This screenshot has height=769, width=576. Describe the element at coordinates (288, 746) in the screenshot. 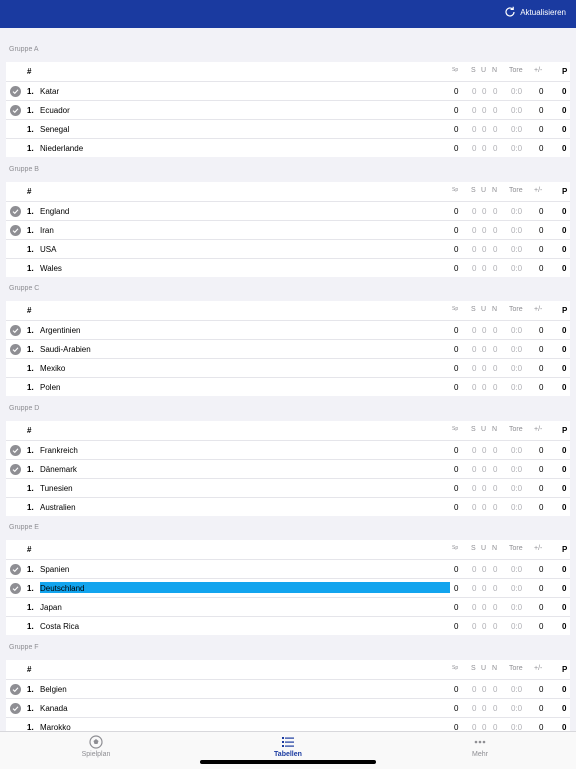

I see `tab-tabellen: Tabellen` at that location.